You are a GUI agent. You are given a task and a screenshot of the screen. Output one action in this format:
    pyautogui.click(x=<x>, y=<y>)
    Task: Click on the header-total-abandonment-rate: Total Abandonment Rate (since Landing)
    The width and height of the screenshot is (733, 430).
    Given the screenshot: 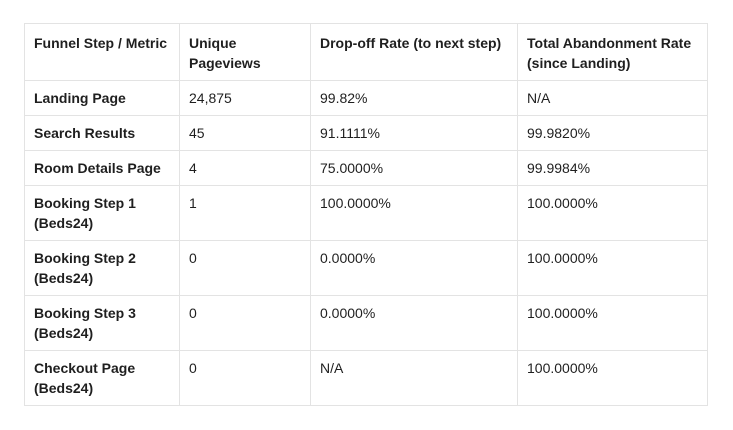 What is the action you would take?
    pyautogui.click(x=612, y=52)
    